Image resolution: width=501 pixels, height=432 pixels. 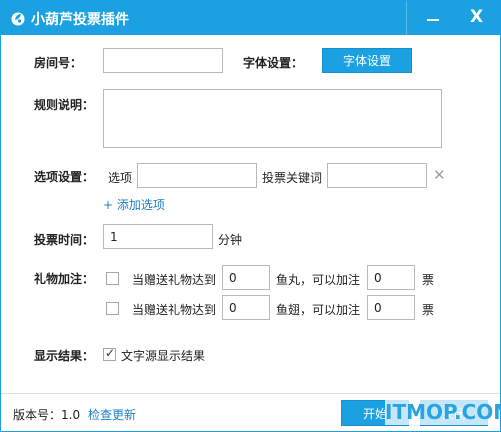 What do you see at coordinates (250, 393) in the screenshot?
I see `footer-divider` at bounding box center [250, 393].